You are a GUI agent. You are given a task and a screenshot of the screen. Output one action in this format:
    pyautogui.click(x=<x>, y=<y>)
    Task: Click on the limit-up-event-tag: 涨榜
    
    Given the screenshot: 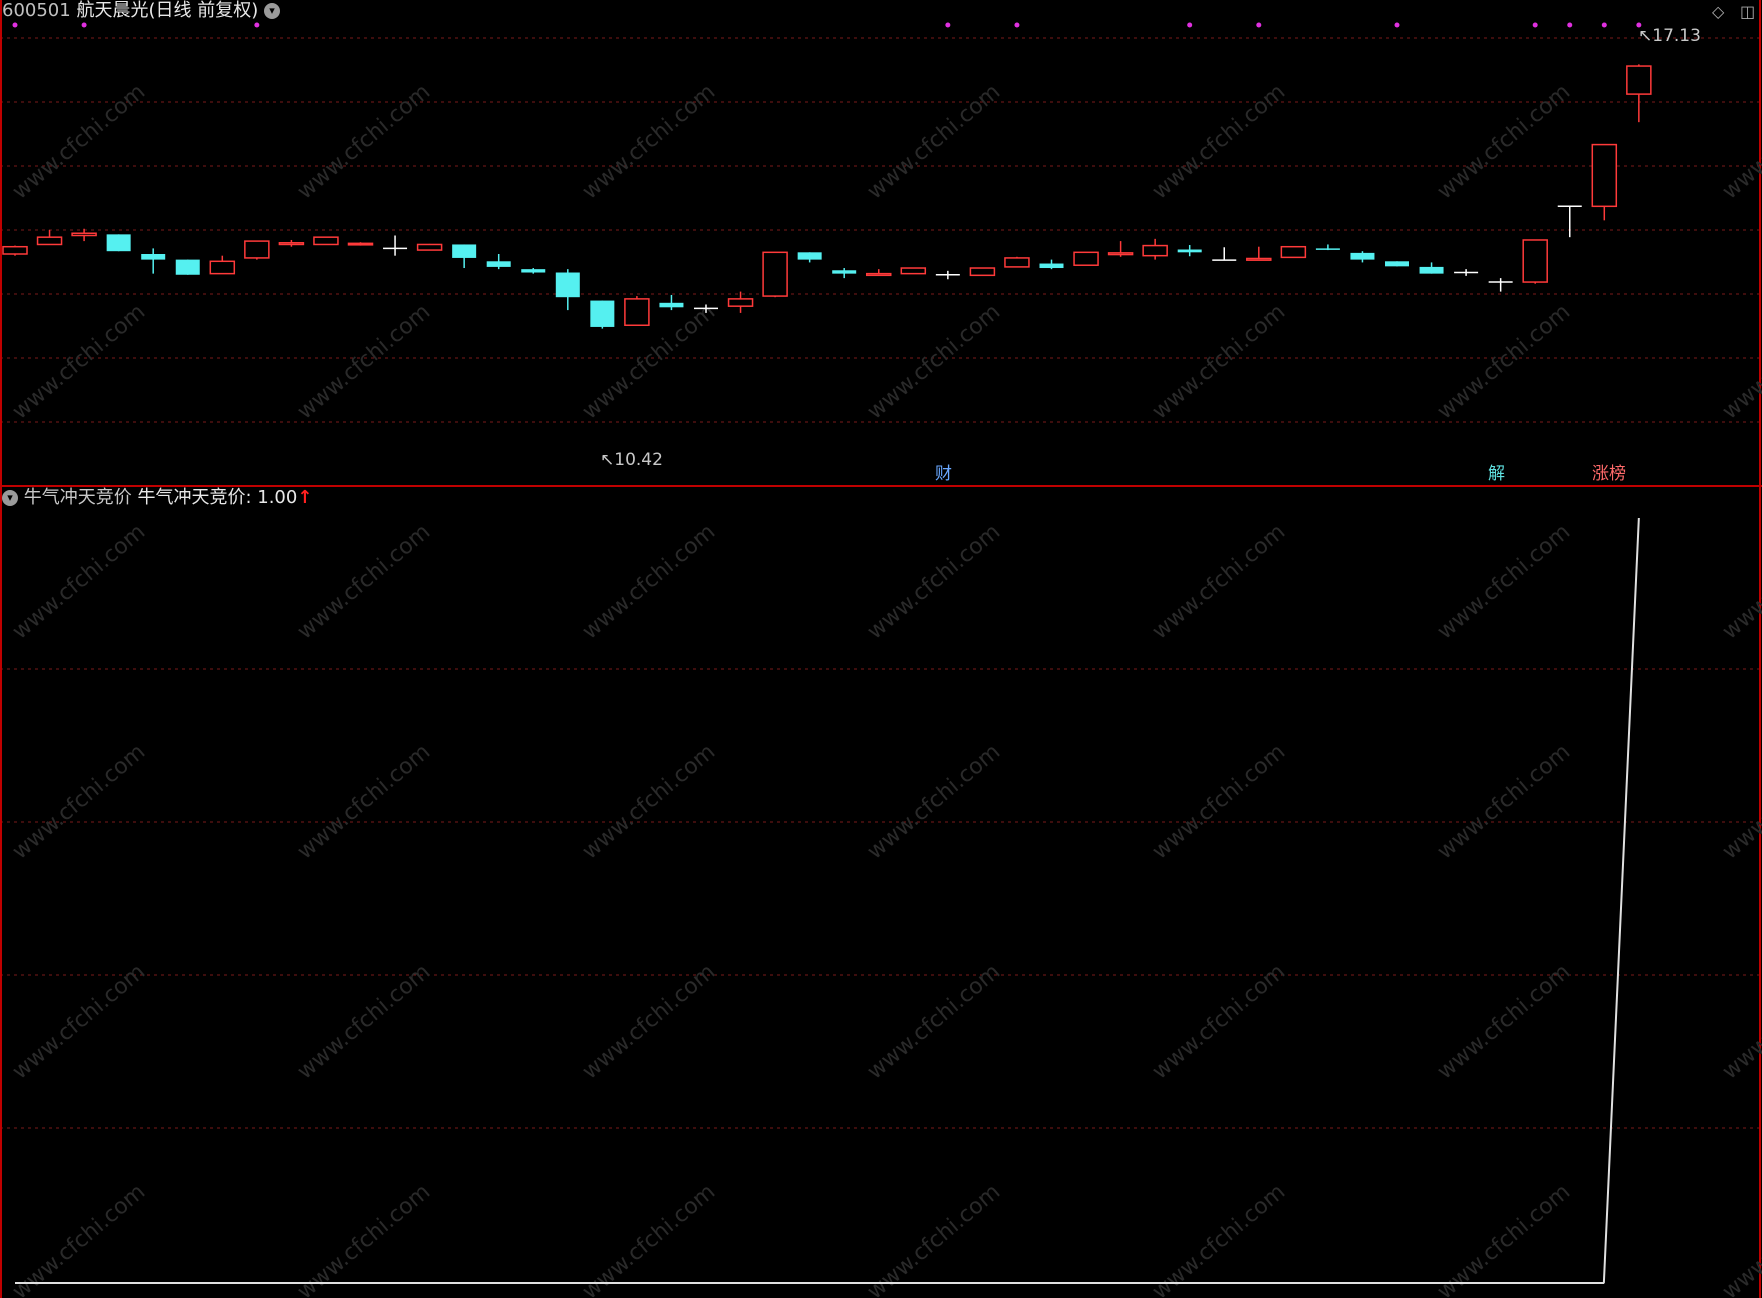 What is the action you would take?
    pyautogui.click(x=1609, y=474)
    